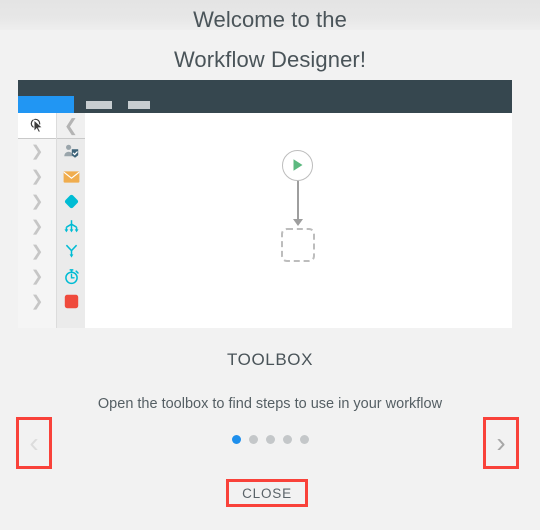 The width and height of the screenshot is (540, 530). I want to click on chevron-left-icon: ❮, so click(71, 125).